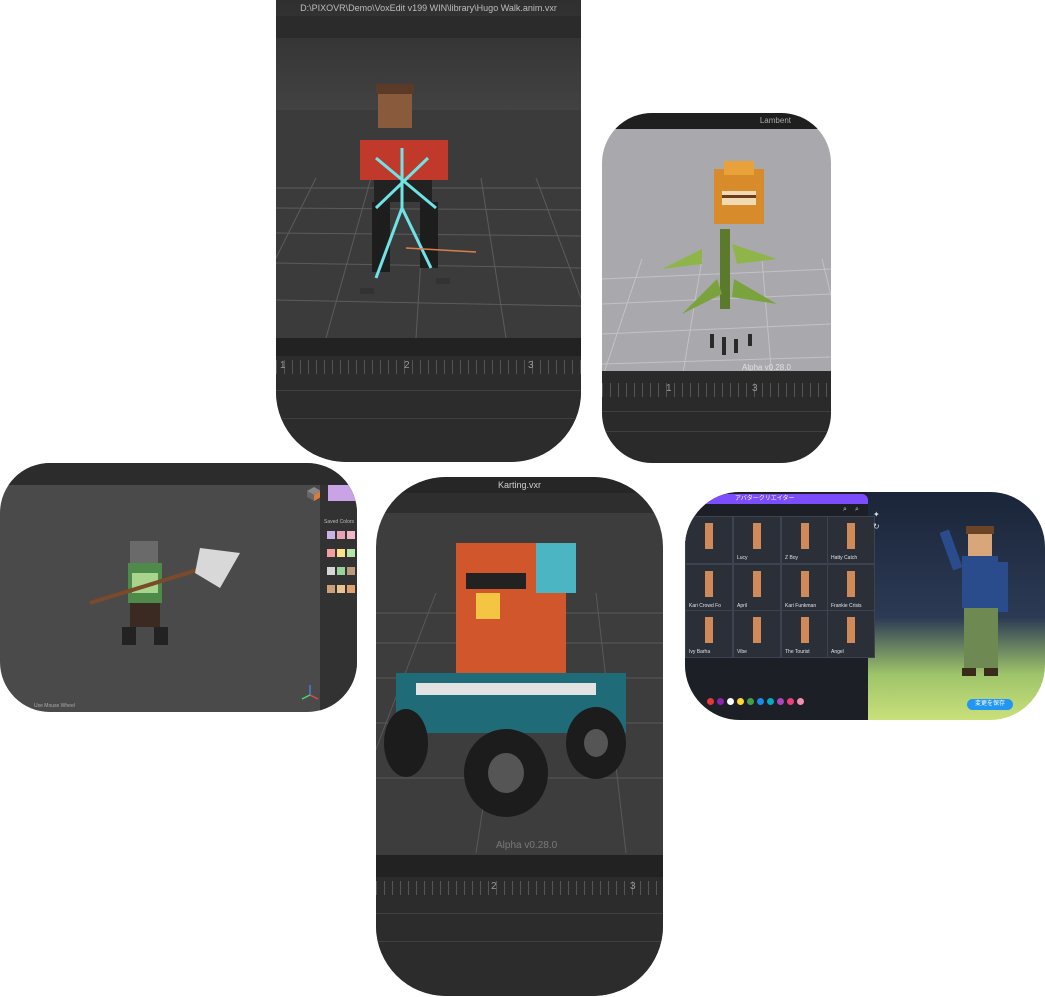  I want to click on avatar-thumbnail: Vibe, so click(757, 634).